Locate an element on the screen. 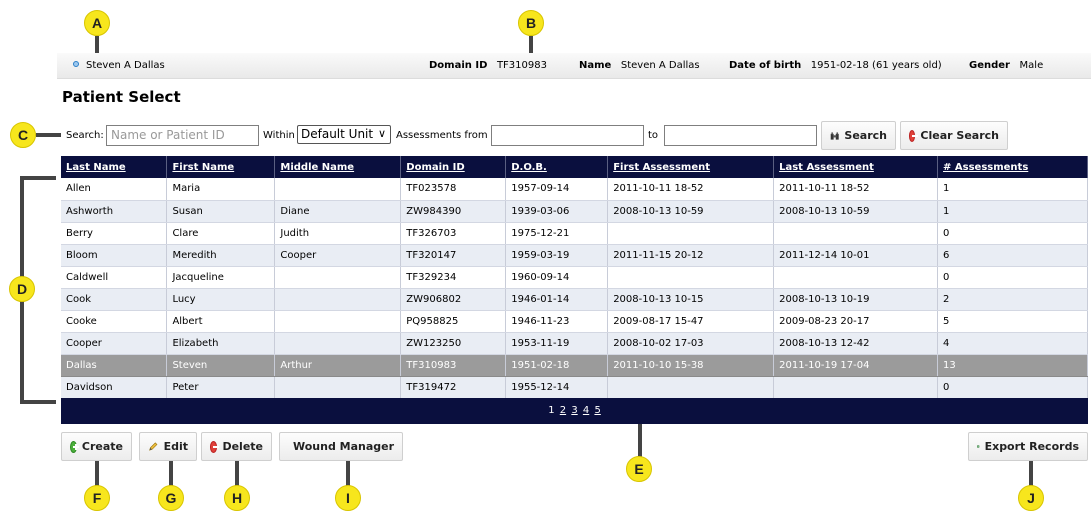 This screenshot has height=523, width=1091. page-title: Patient Select is located at coordinates (121, 97).